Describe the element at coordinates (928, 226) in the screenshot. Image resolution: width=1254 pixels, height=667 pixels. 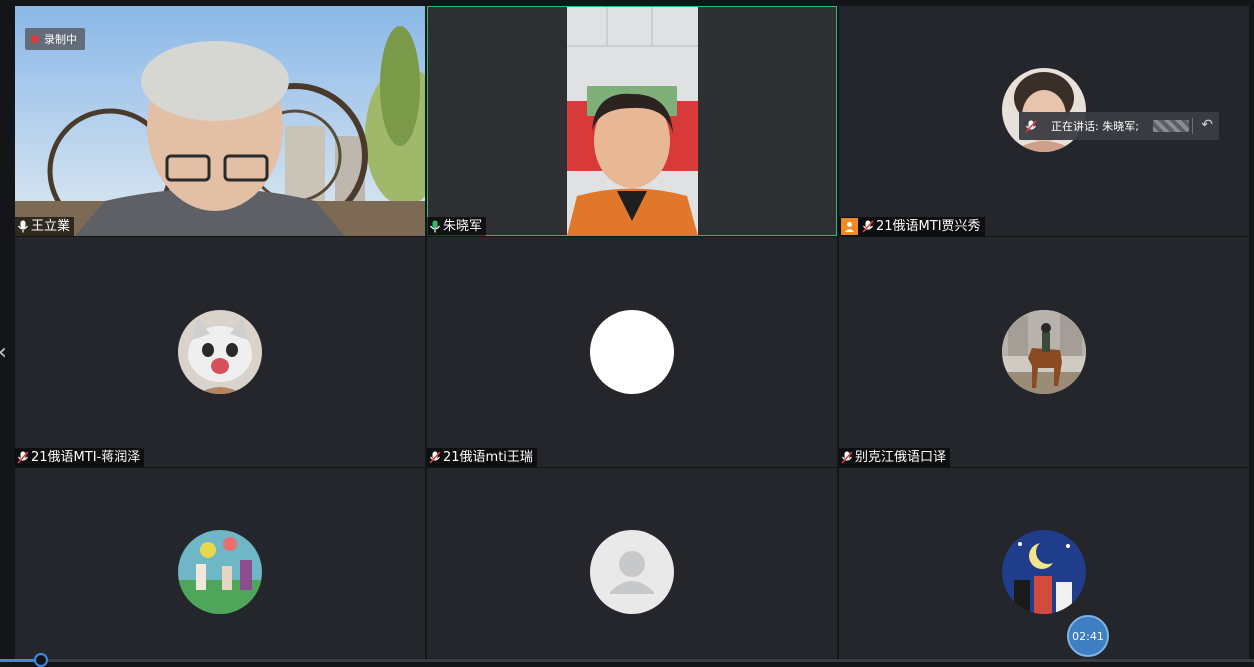
I see `participant-name: 21俄语MTI贾兴秀` at that location.